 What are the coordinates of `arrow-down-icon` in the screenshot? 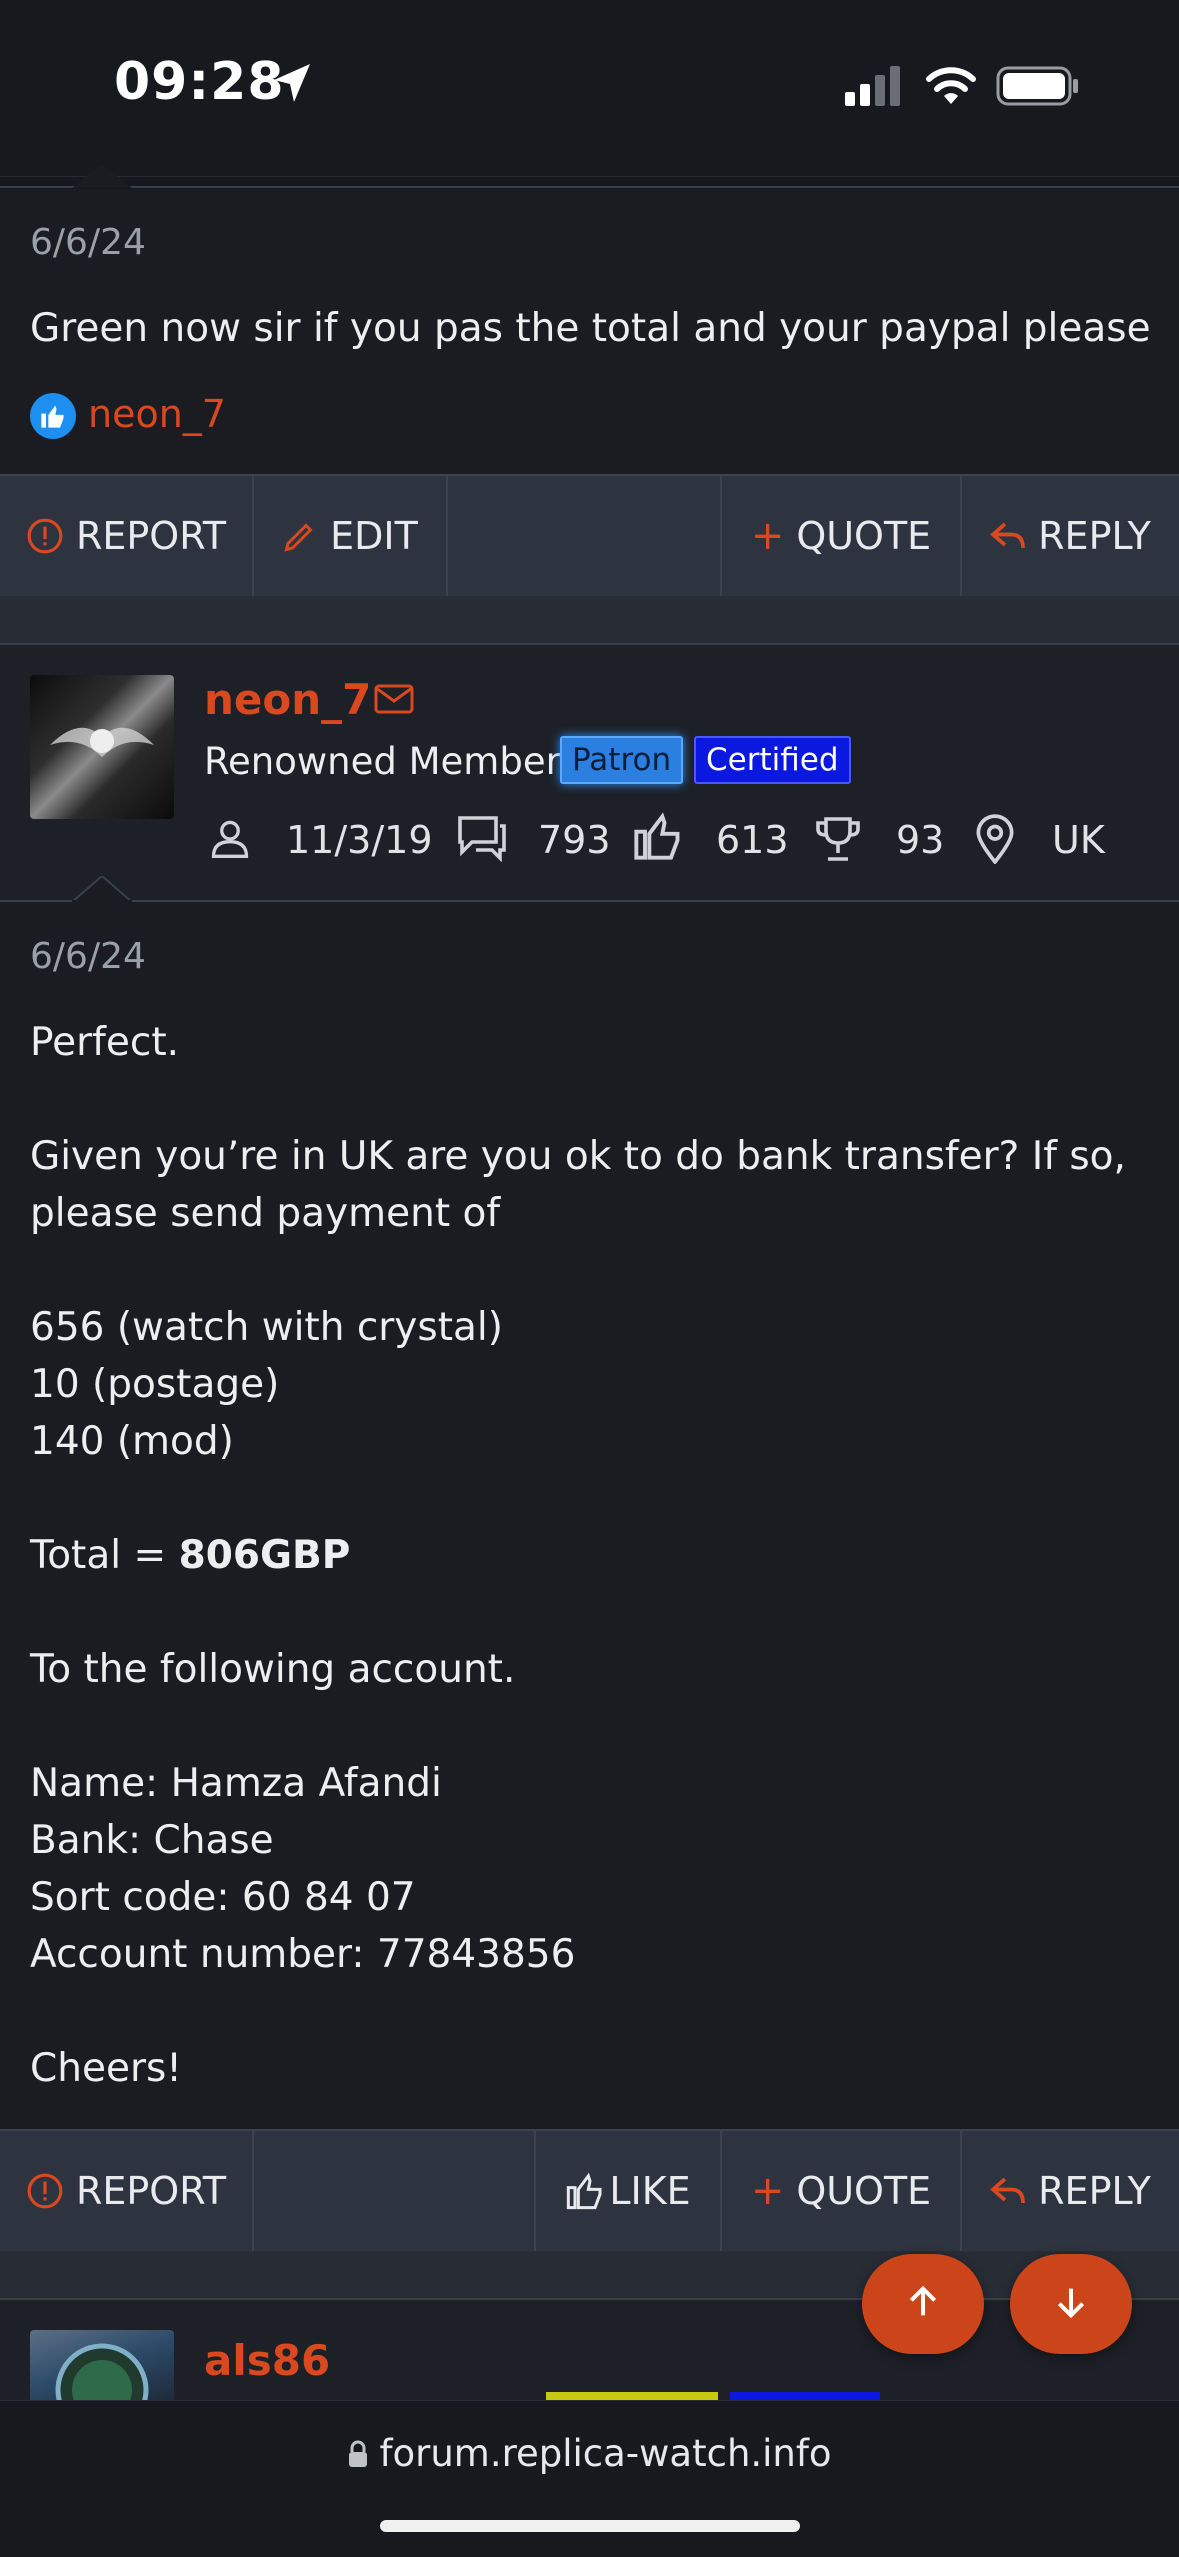 It's located at (1071, 2304).